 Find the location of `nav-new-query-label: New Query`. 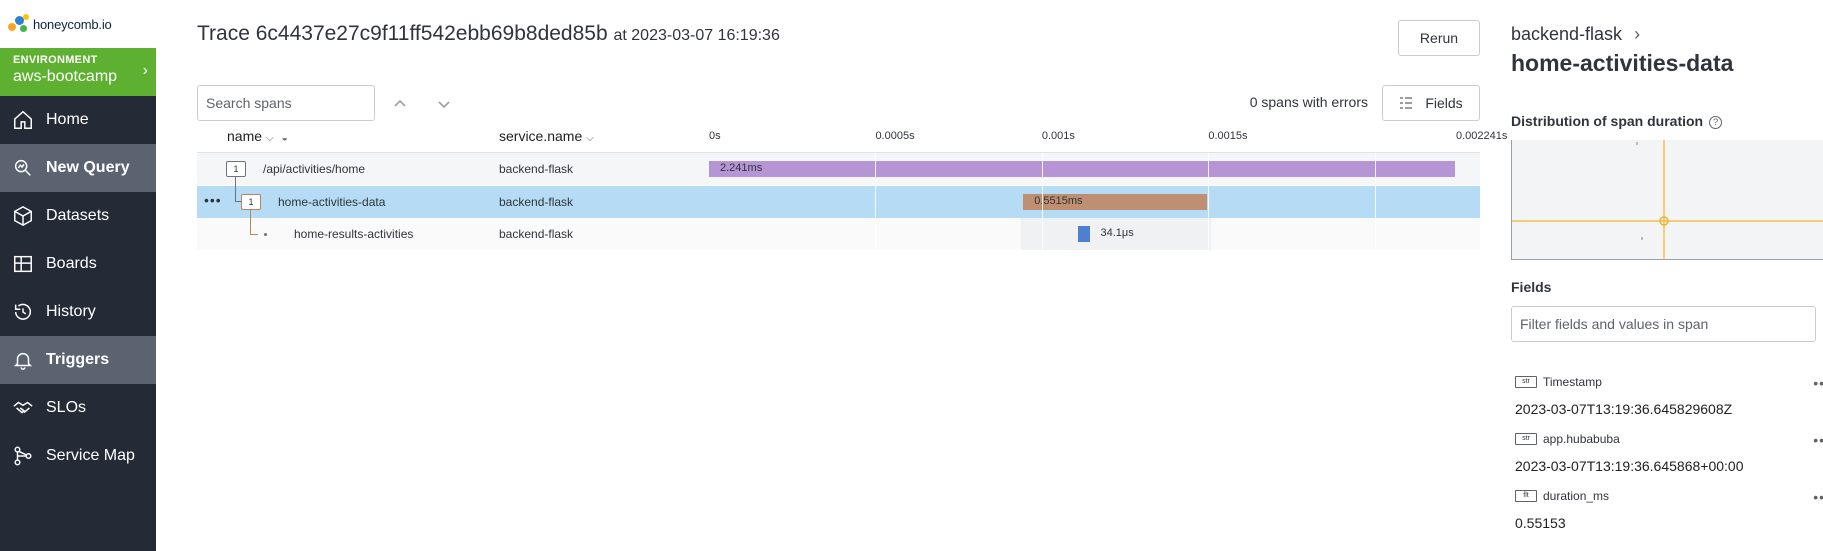

nav-new-query-label: New Query is located at coordinates (88, 167).